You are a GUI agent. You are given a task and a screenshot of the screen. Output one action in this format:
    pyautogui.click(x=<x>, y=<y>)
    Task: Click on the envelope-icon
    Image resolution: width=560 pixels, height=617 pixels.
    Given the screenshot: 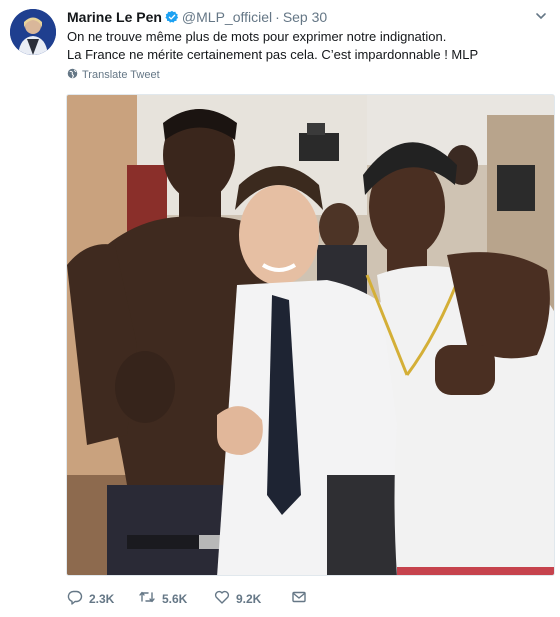 What is the action you would take?
    pyautogui.click(x=299, y=598)
    